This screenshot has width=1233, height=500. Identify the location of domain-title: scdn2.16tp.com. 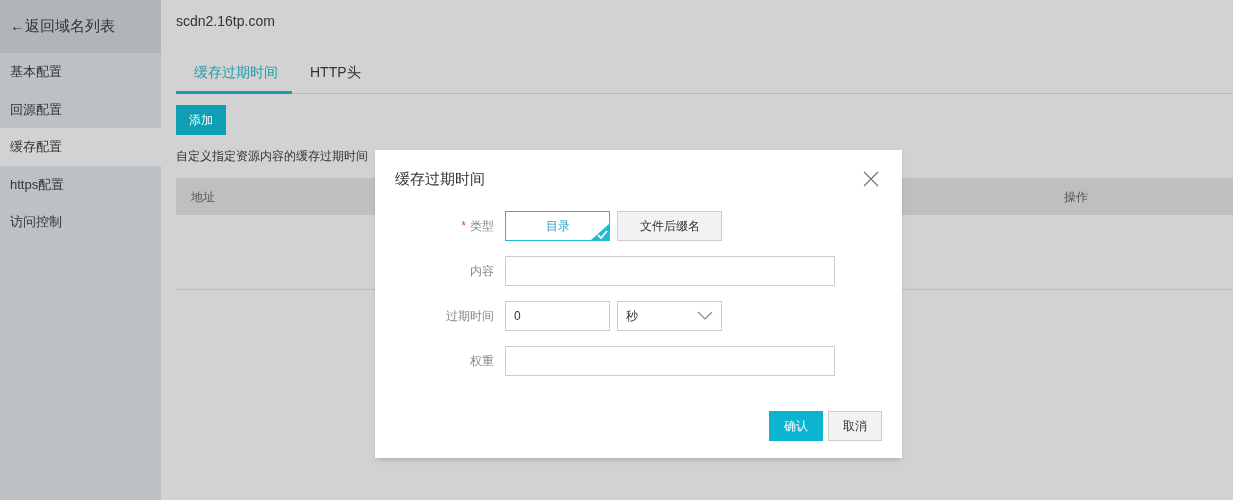
(225, 21).